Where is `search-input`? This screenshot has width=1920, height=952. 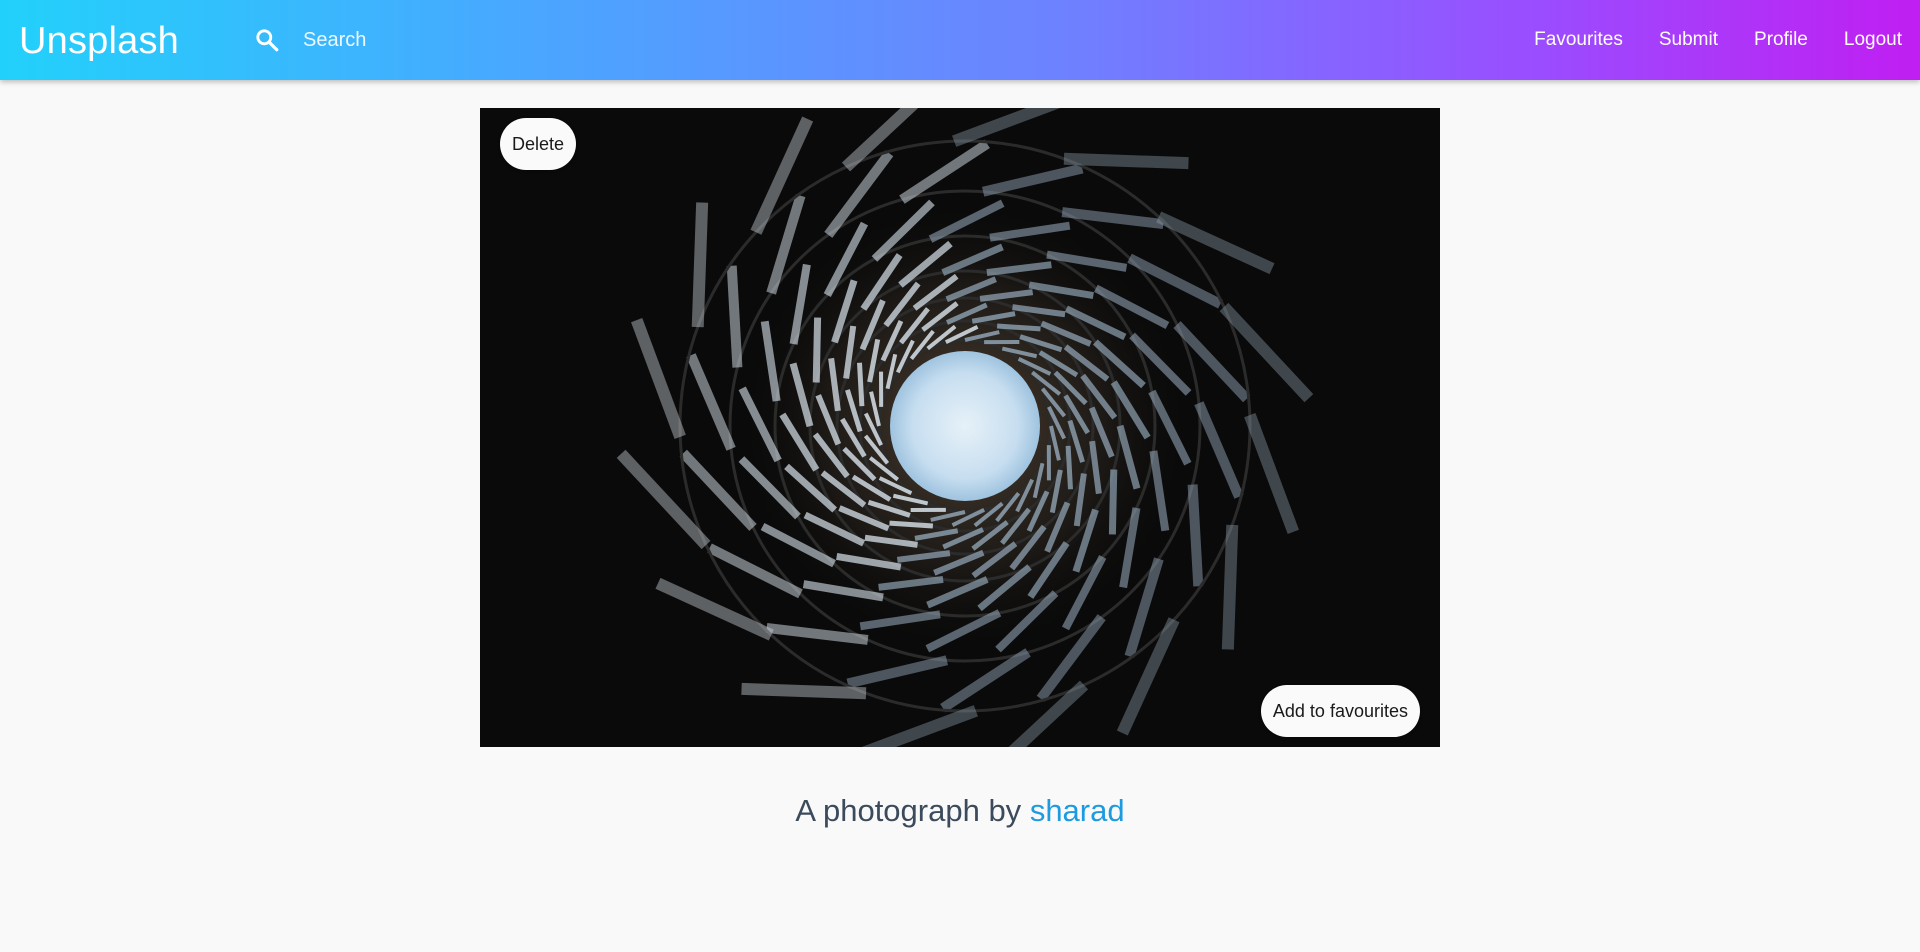
search-input is located at coordinates (543, 40).